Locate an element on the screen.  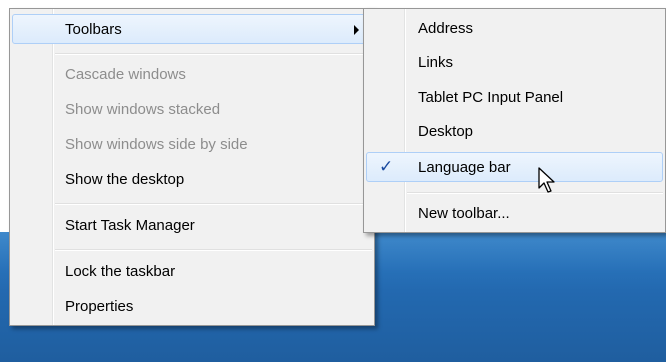
menu-item-label: Properties is located at coordinates (99, 306).